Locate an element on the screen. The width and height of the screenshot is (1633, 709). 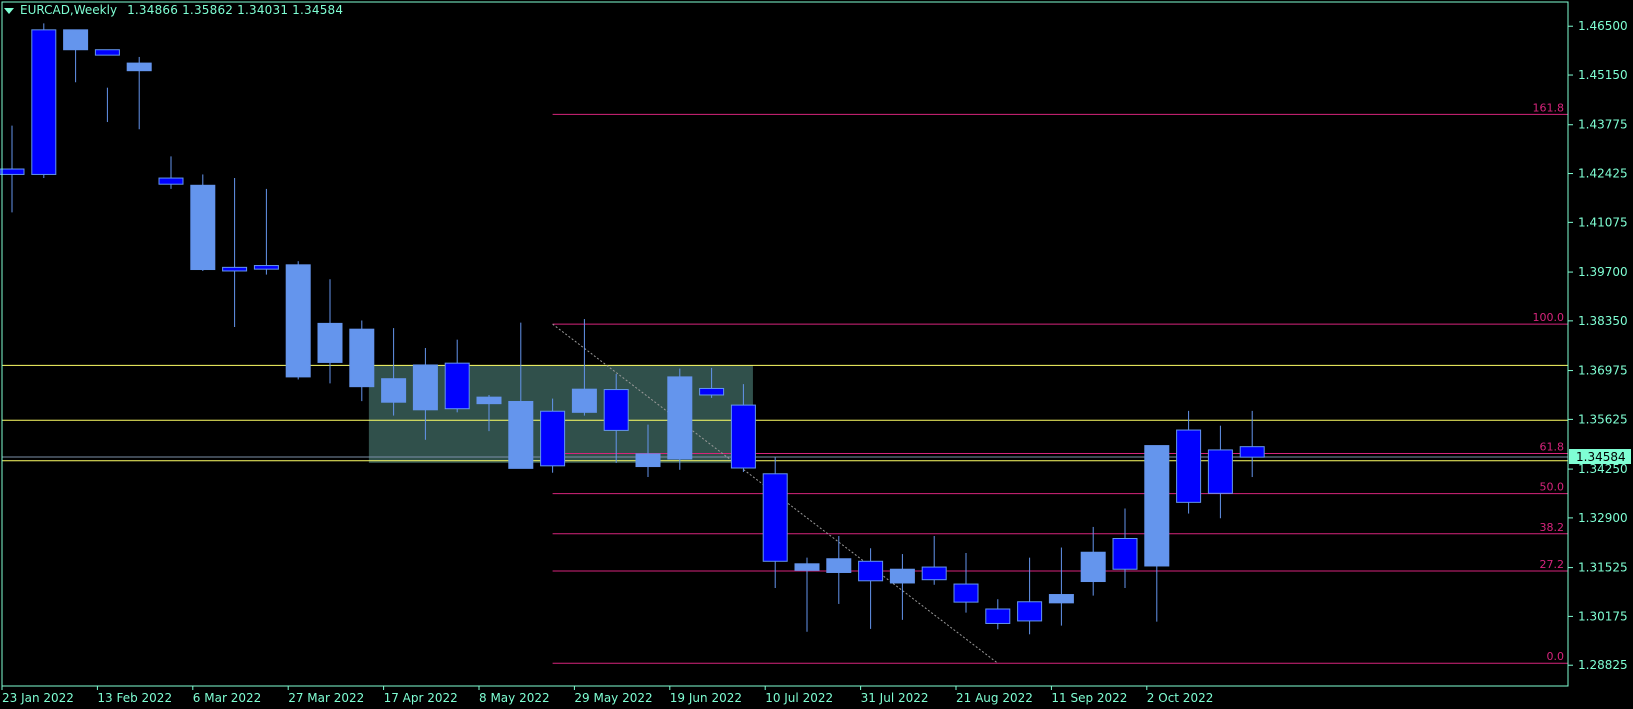
fib-level-label: 61.8 is located at coordinates (1552, 447).